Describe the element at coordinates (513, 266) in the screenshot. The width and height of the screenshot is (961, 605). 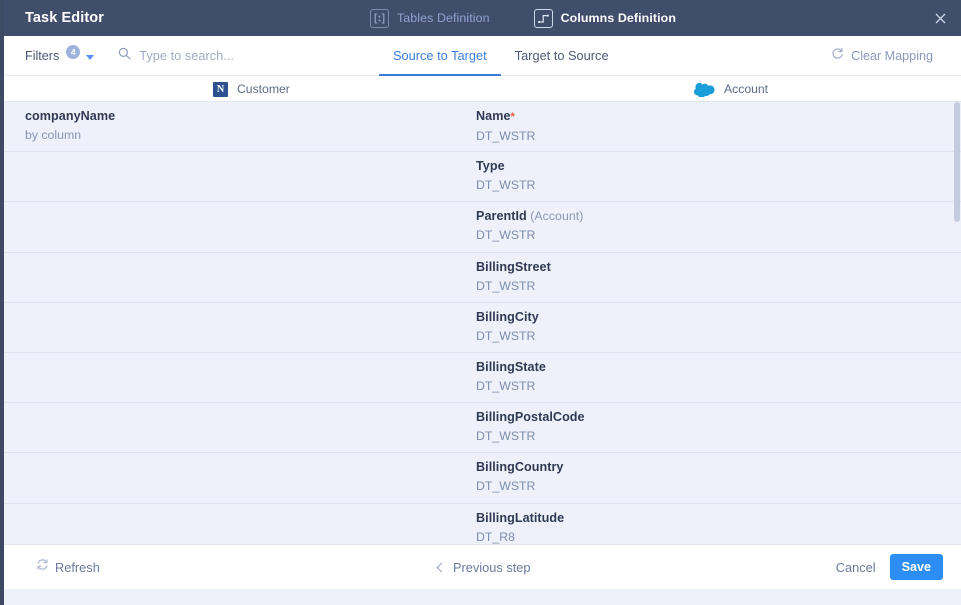
I see `target-field-name-text: BillingStreet` at that location.